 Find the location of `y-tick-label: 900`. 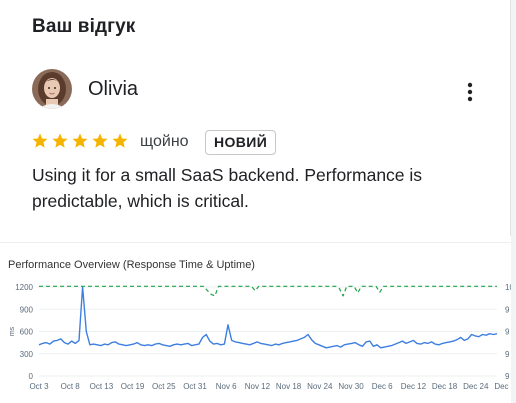

y-tick-label: 900 is located at coordinates (27, 309).